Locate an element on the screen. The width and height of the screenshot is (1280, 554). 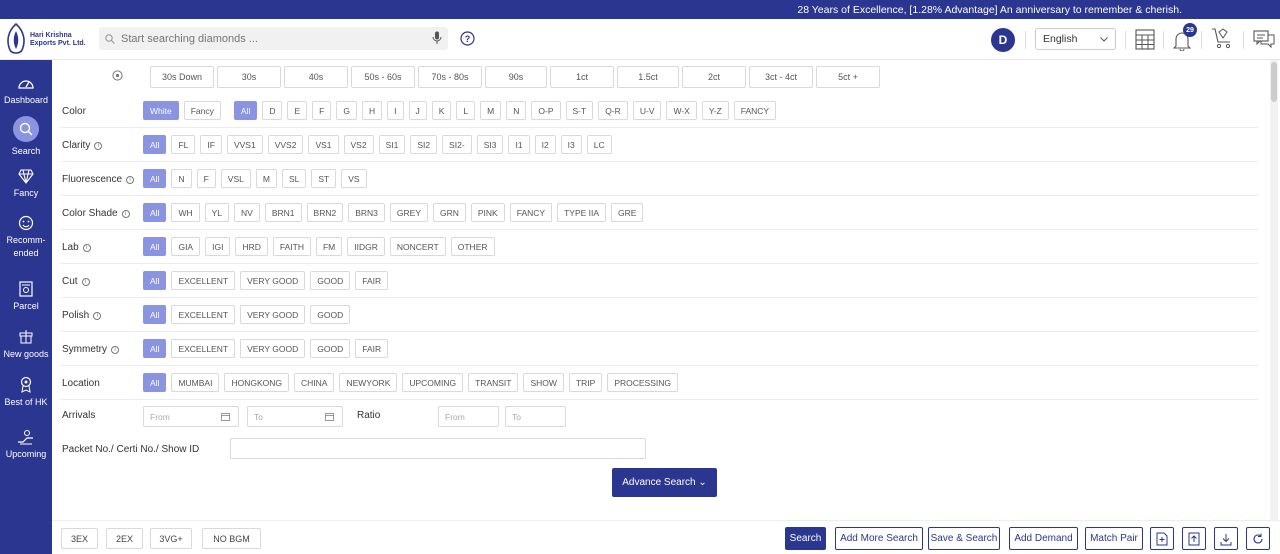
chip-vs2: VS2 is located at coordinates (358, 144).